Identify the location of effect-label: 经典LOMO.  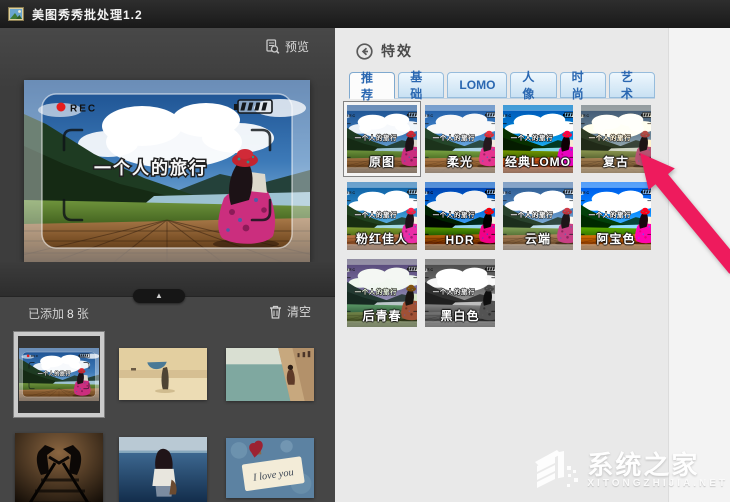
(538, 162).